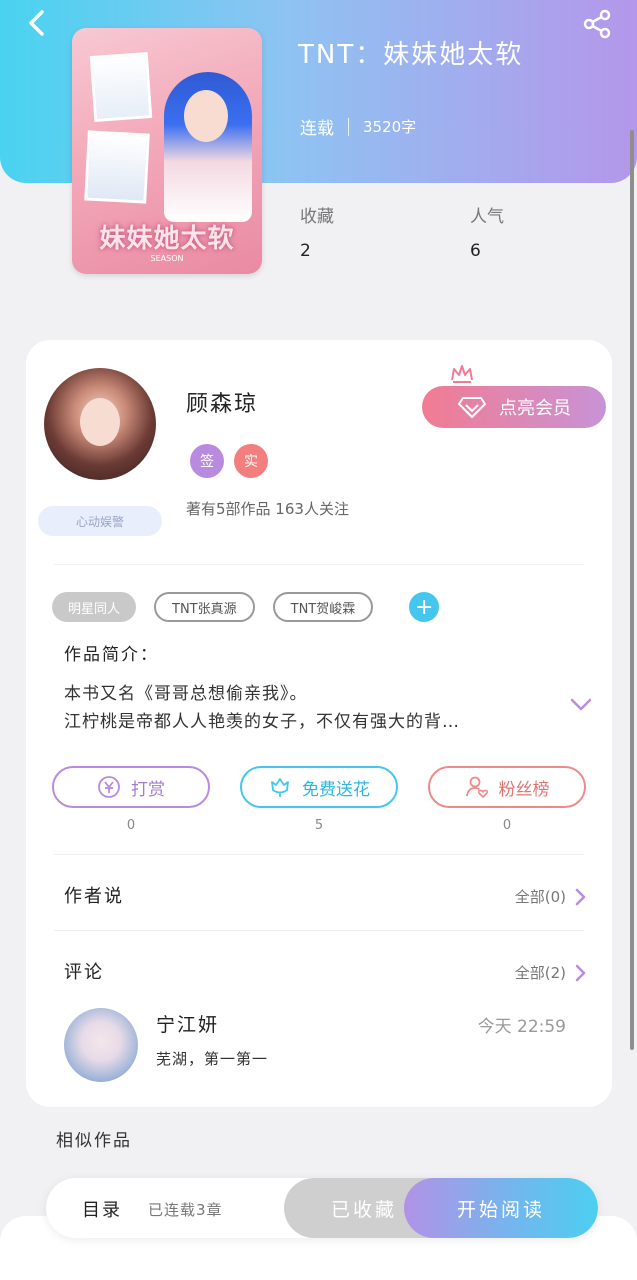  What do you see at coordinates (186, 694) in the screenshot?
I see `intro-line: 本书又名《哥哥总想偷亲我》。` at bounding box center [186, 694].